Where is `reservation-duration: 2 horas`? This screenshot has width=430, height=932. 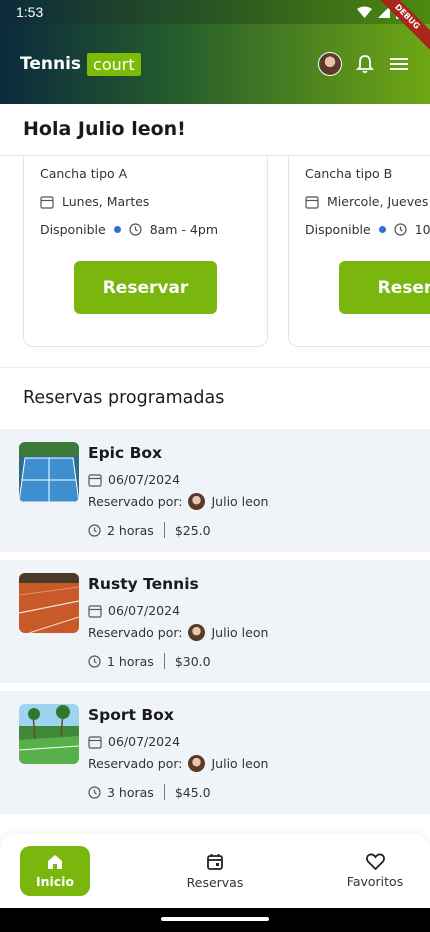 reservation-duration: 2 horas is located at coordinates (130, 530).